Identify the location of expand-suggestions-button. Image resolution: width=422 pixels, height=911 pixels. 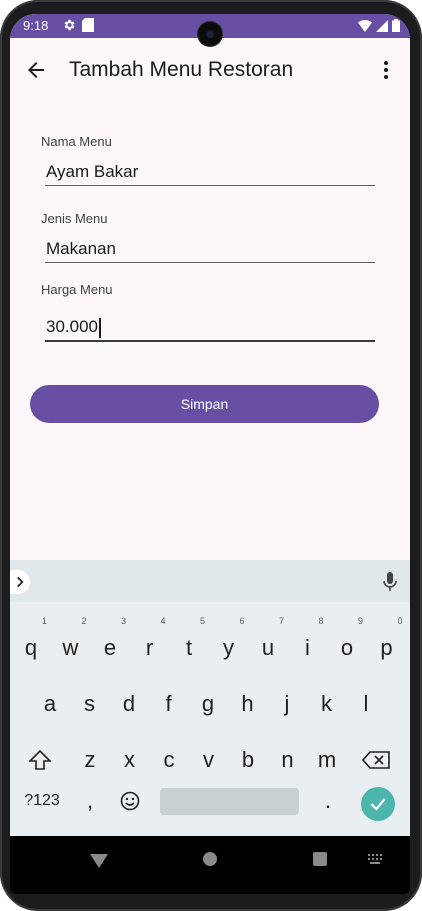
(20, 582).